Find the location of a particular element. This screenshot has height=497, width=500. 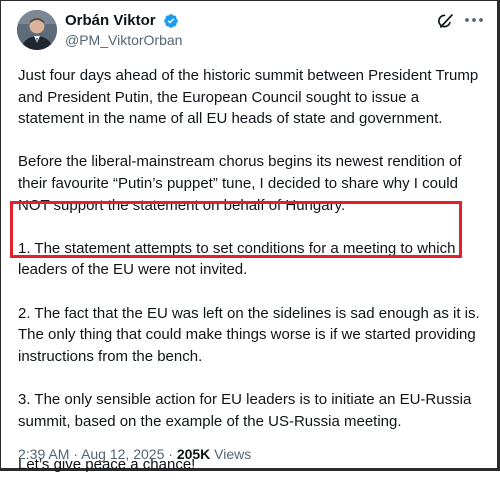

grok-icon is located at coordinates (446, 21).